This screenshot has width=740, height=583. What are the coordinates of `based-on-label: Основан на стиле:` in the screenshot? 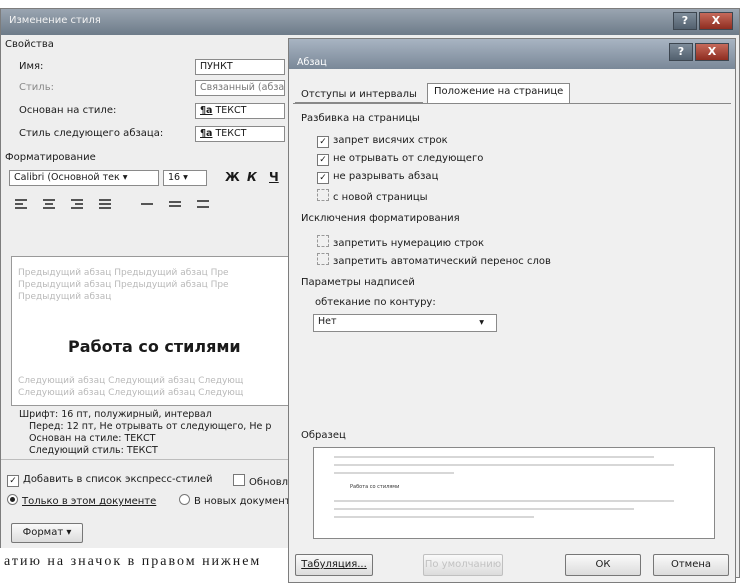 It's located at (68, 110).